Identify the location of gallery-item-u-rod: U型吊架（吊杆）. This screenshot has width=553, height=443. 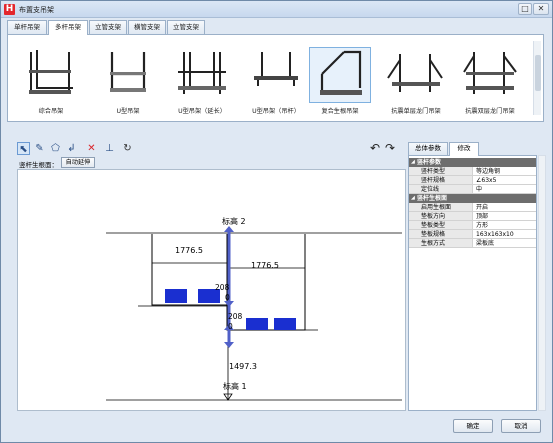
(276, 82).